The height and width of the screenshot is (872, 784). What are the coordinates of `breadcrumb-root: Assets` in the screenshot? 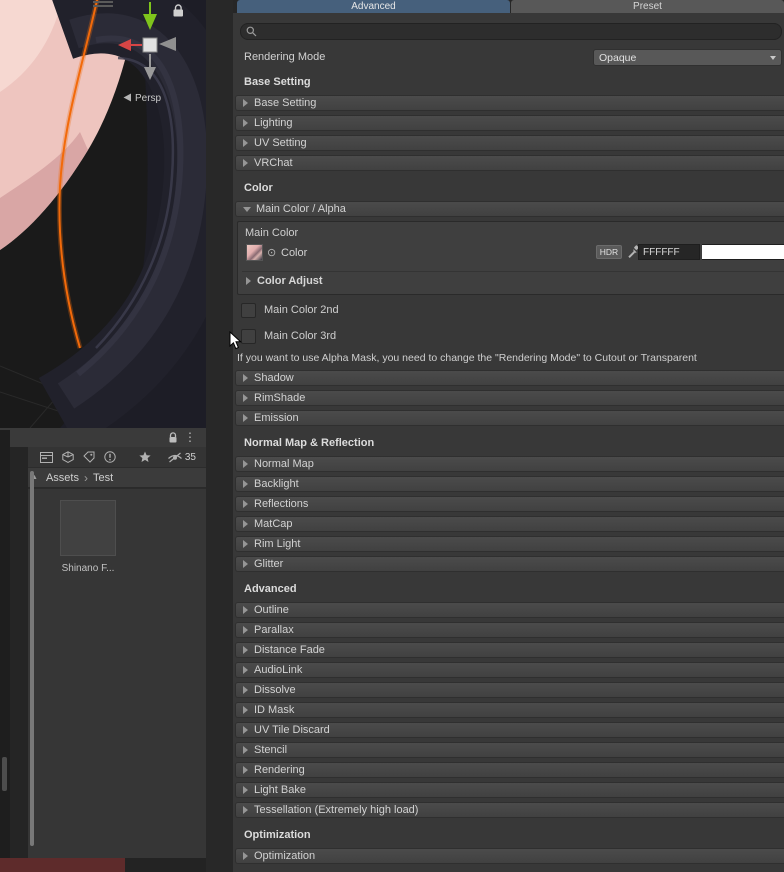 It's located at (62, 478).